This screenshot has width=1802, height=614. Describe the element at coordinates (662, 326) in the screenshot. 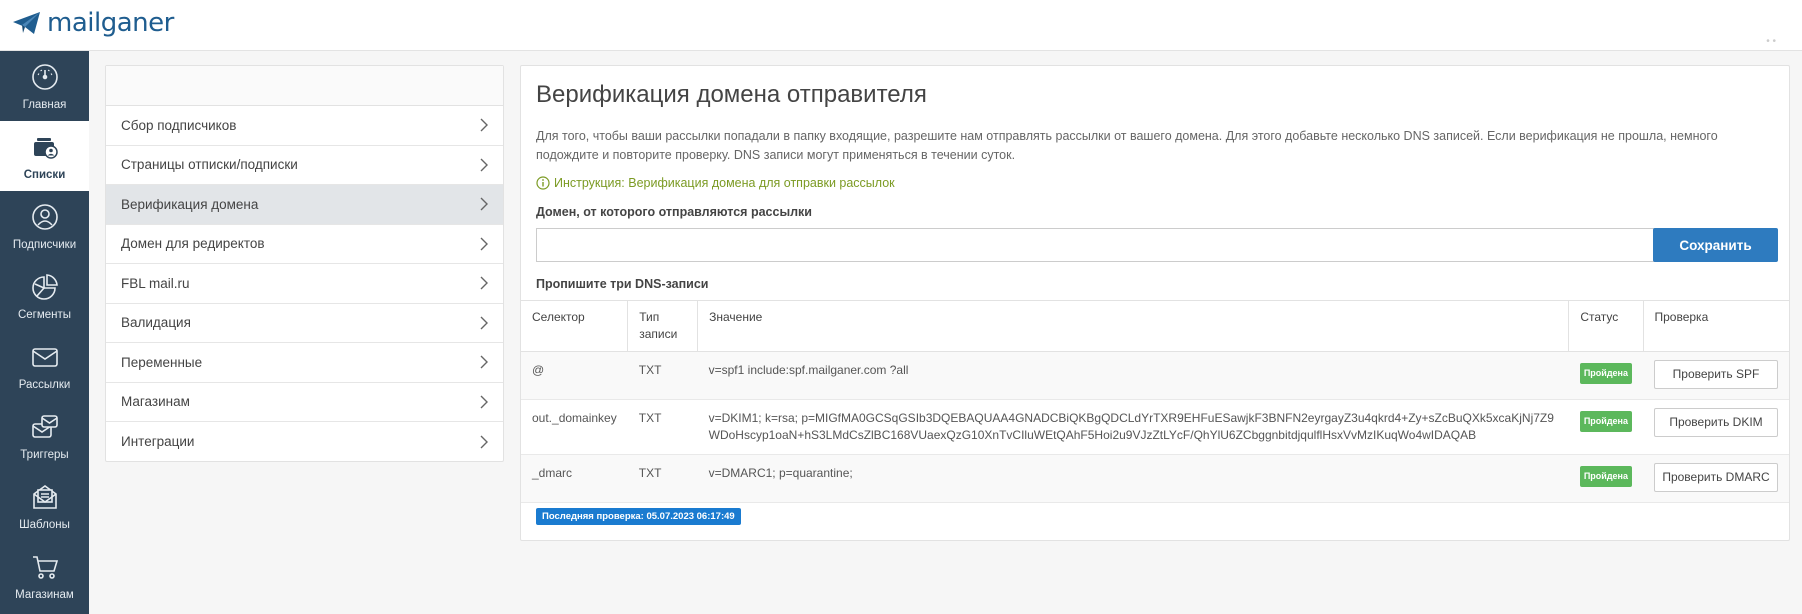

I see `column-header-record-type: Тип записи` at that location.